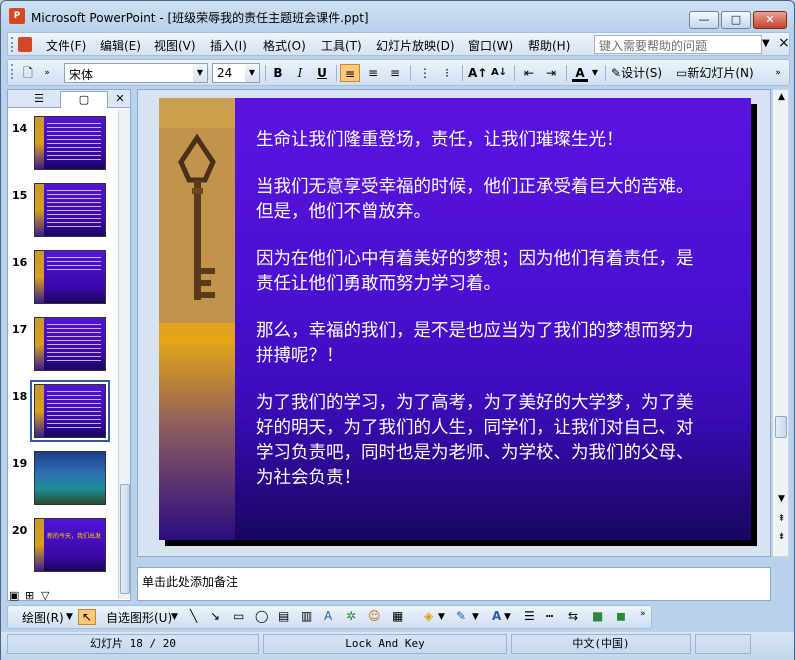 Image resolution: width=795 pixels, height=660 pixels. What do you see at coordinates (29, 595) in the screenshot?
I see `sorter-view-icon: ⊞` at bounding box center [29, 595].